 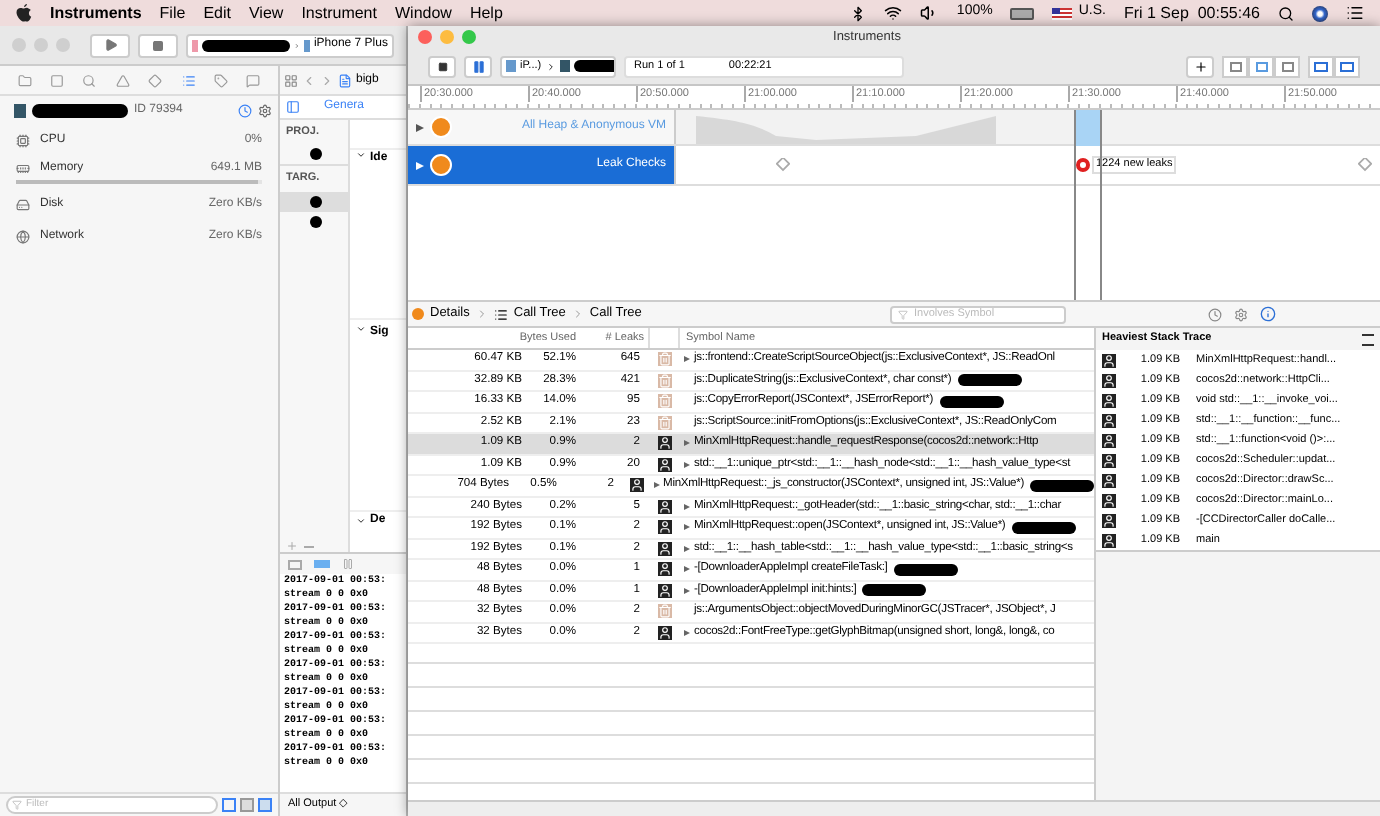 I want to click on play-icon, so click(x=110, y=45).